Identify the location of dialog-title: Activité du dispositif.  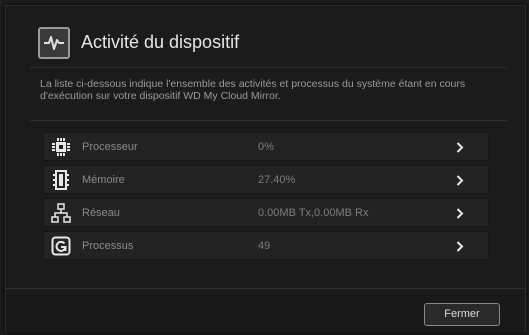
(160, 42).